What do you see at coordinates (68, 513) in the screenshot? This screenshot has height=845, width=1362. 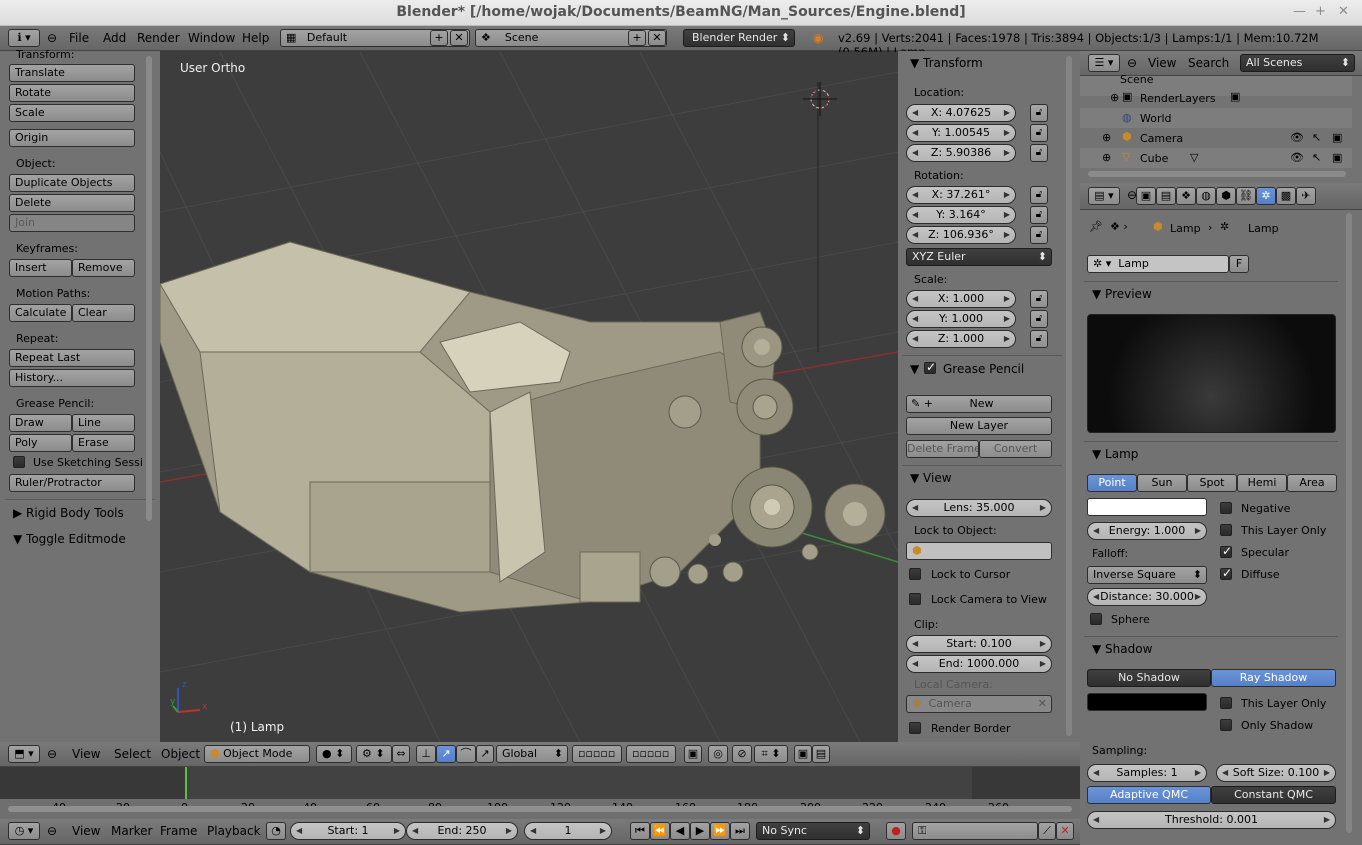 I see `rigid-body-panel-toggle: ▶ Rigid Body Tools` at bounding box center [68, 513].